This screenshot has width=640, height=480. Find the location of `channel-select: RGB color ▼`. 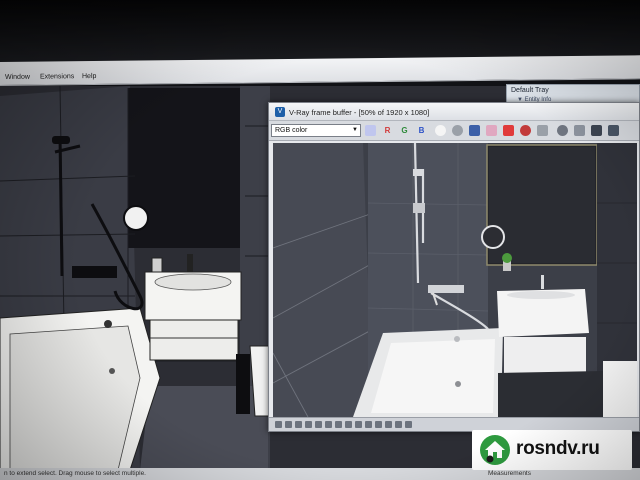

channel-select: RGB color ▼ is located at coordinates (316, 130).